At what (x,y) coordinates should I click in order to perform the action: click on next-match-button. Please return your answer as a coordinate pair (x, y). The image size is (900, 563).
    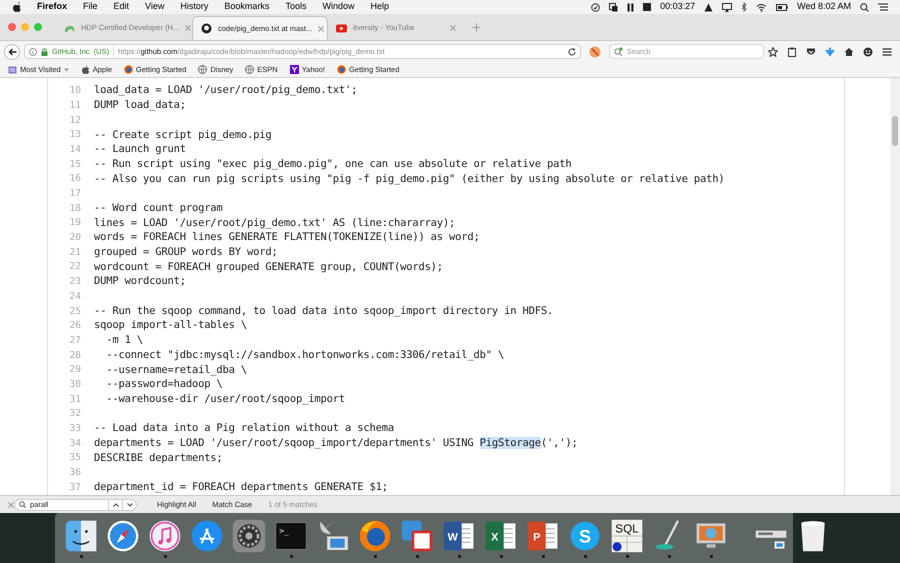
    Looking at the image, I should click on (130, 504).